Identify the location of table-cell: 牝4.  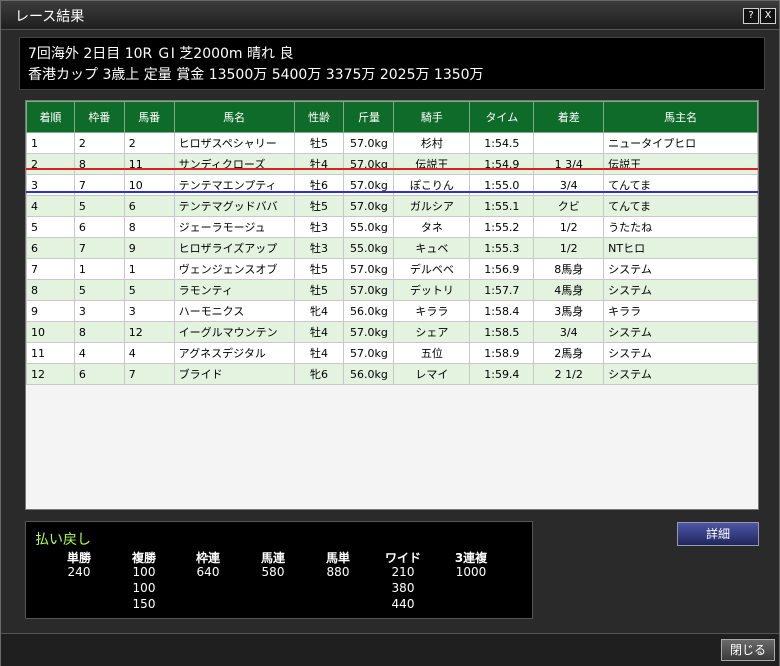
(319, 311).